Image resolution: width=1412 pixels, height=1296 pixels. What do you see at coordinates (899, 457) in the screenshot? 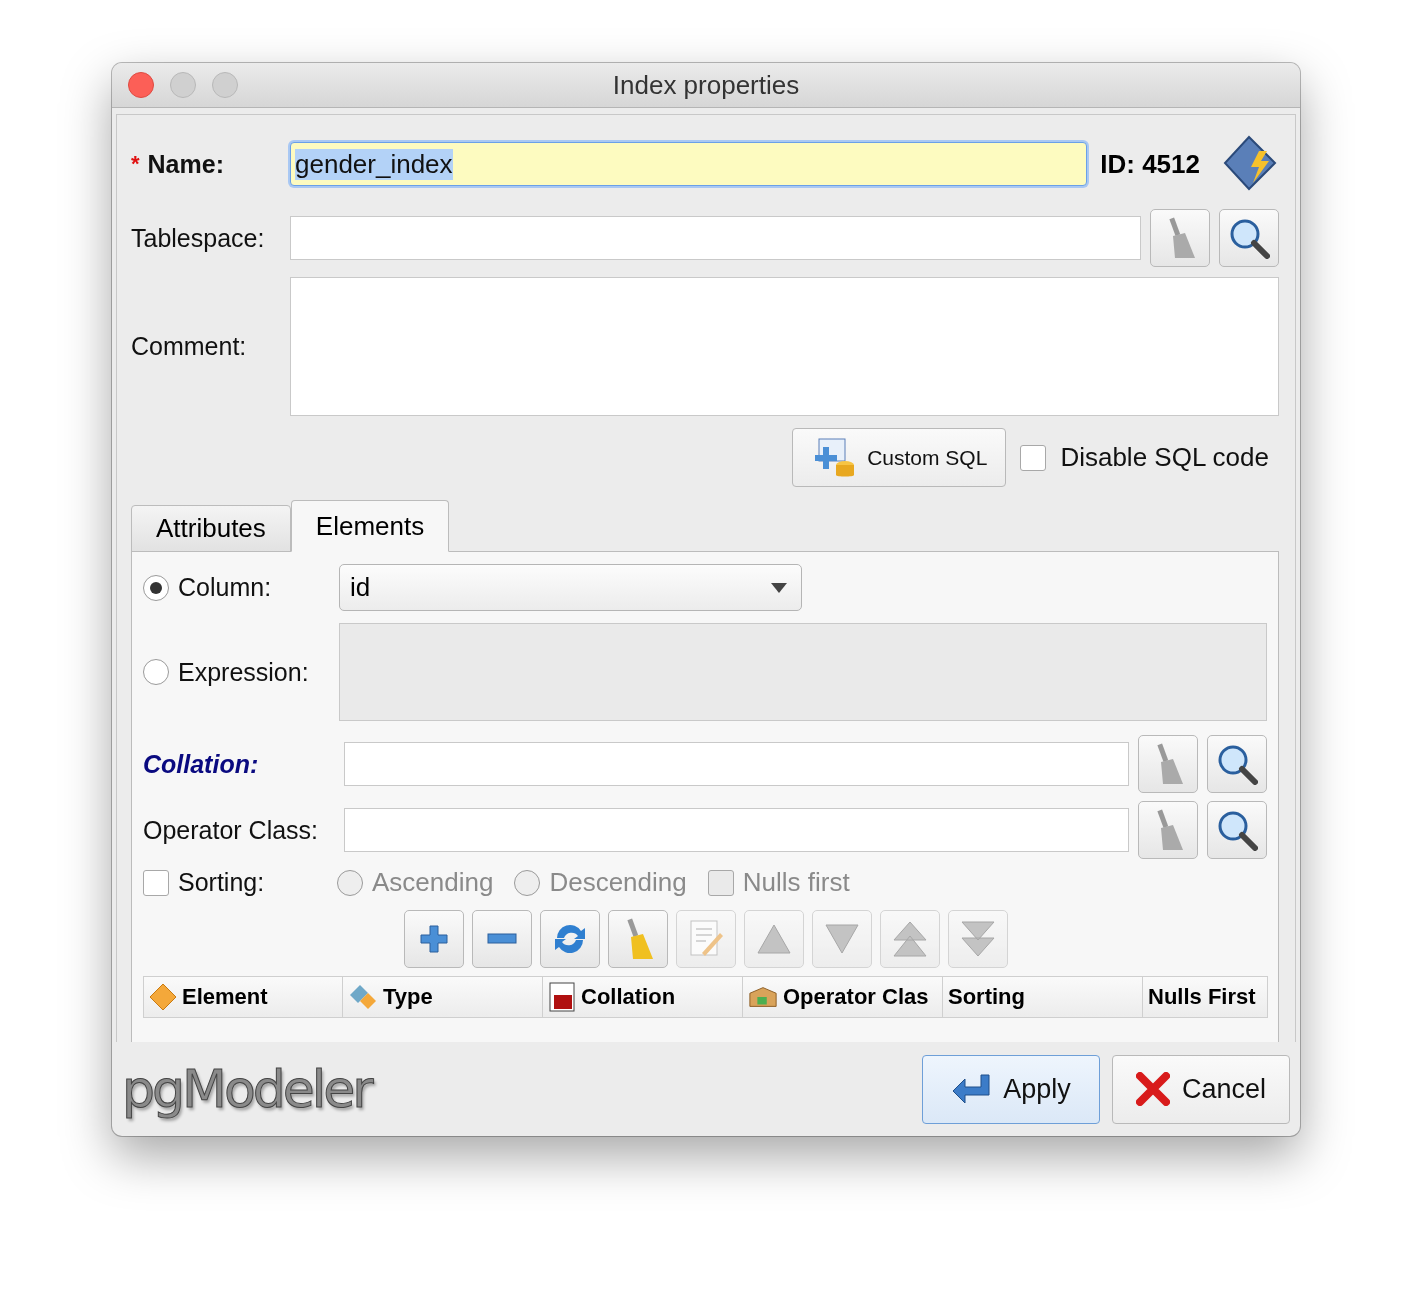
I see `custom-sql-button: Custom SQL` at bounding box center [899, 457].